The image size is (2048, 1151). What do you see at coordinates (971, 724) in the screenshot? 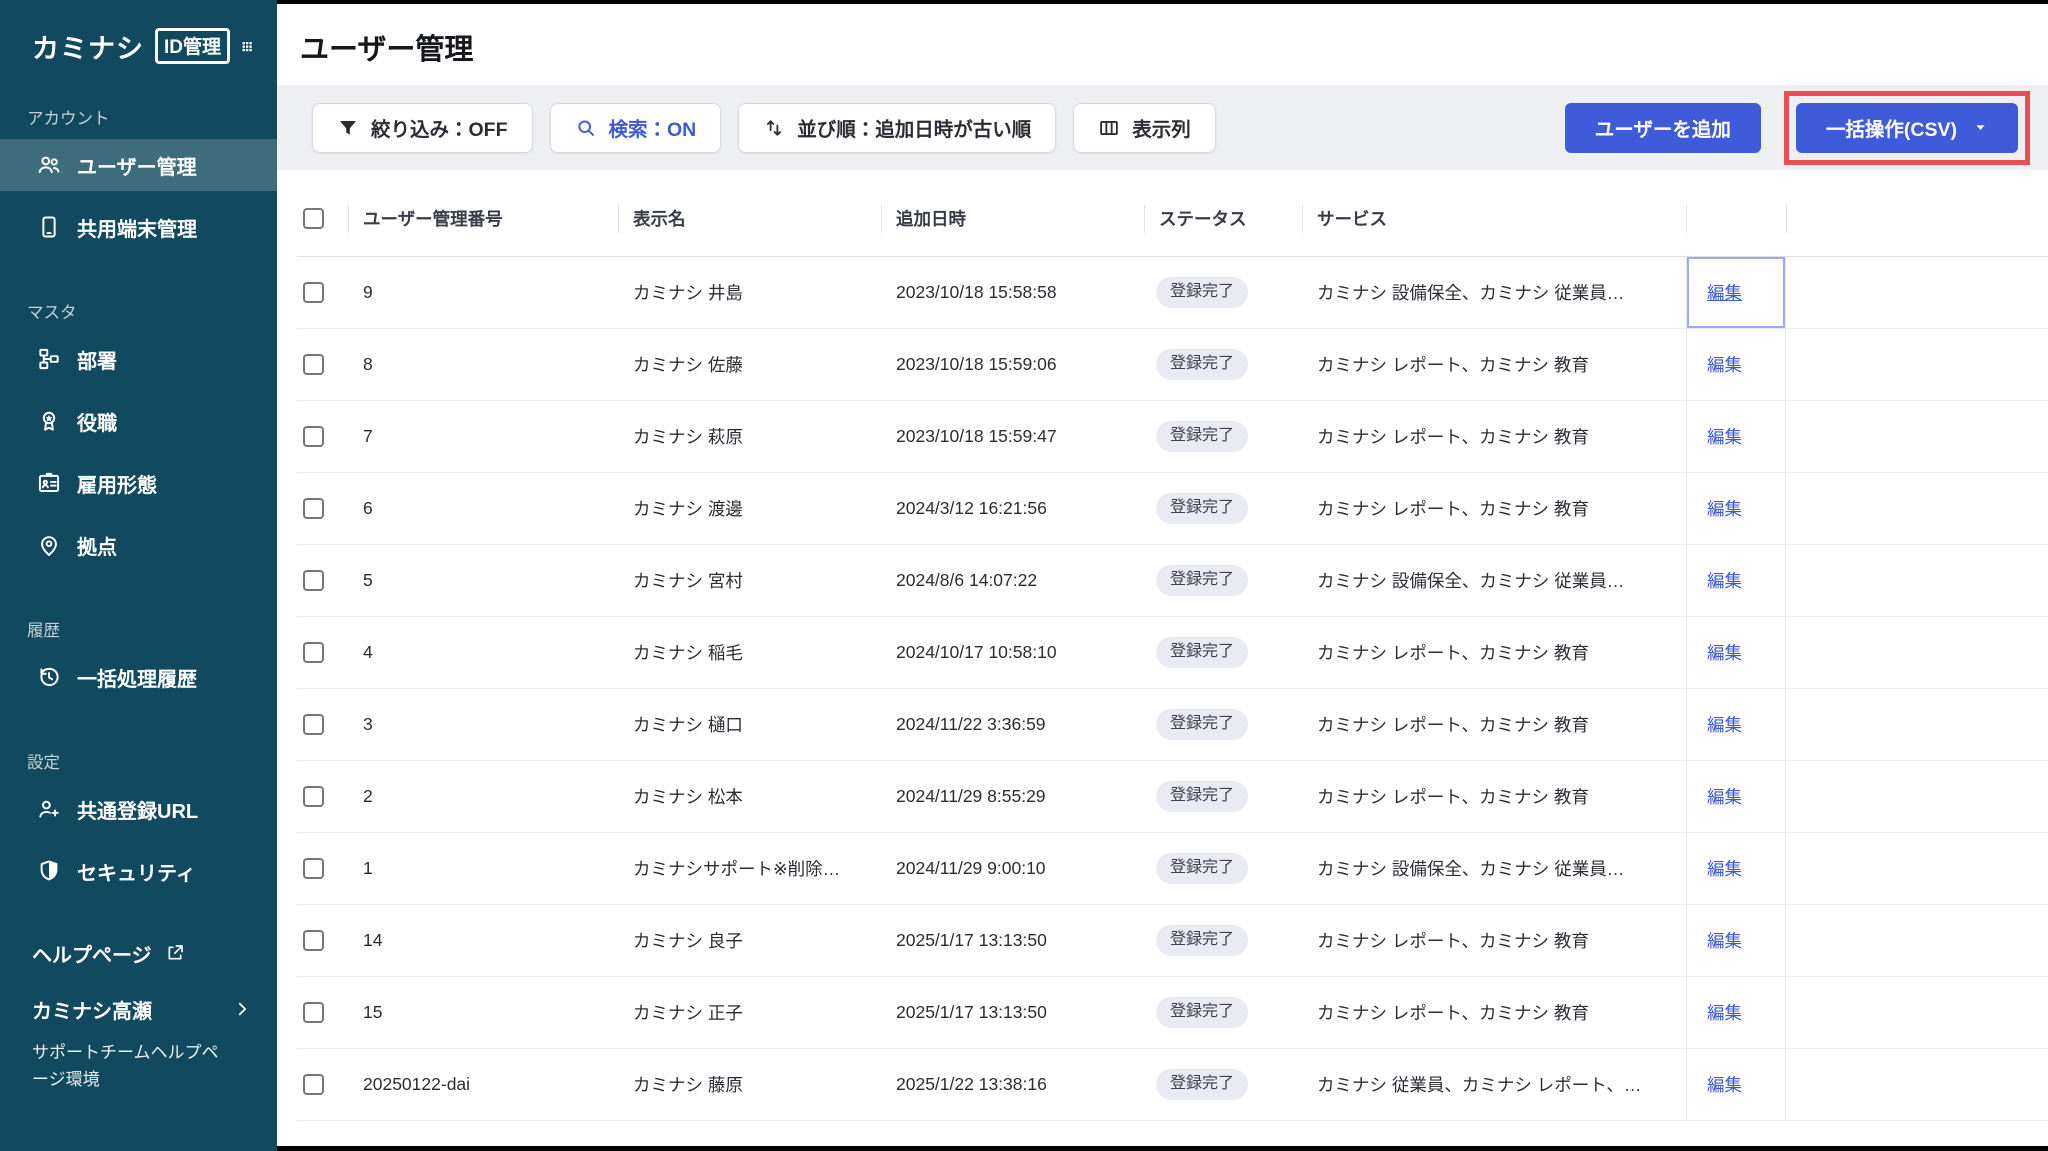
I see `cell-added-datetime: 2024/11/22 3:36:59` at bounding box center [971, 724].